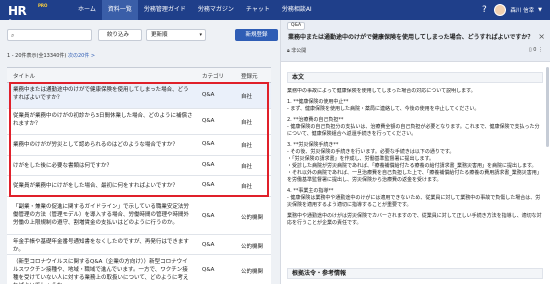  I want to click on result-count: 1 - 20件表示(全13340件) 次の20件 >, so click(51, 55).